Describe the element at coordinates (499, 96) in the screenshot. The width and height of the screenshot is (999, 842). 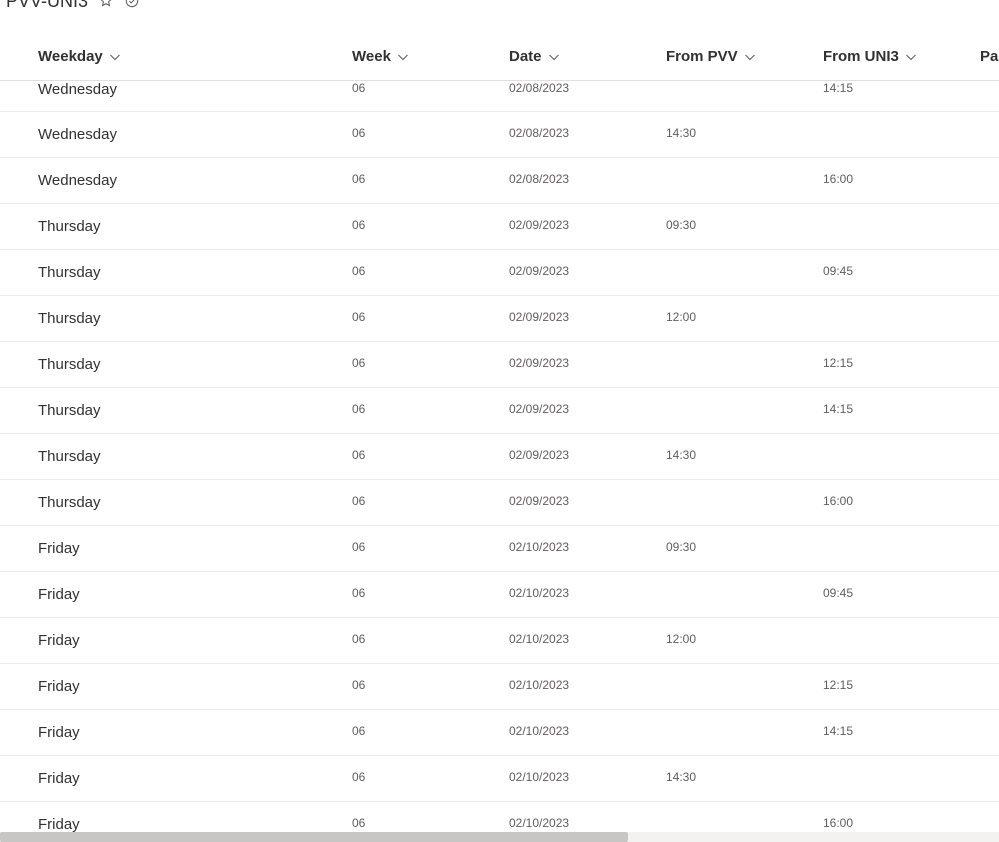
I see `table-row: Wednesday 06 02/08/2023 14:15` at that location.